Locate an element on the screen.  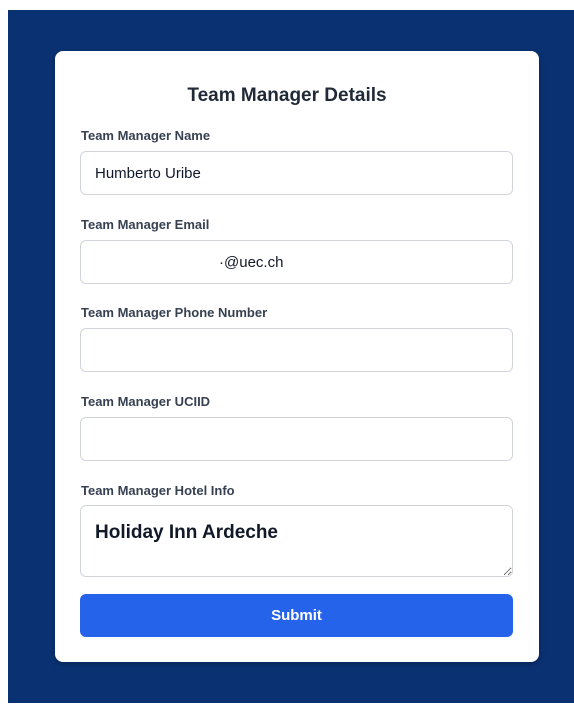
form-title: Team Manager Details is located at coordinates (287, 95).